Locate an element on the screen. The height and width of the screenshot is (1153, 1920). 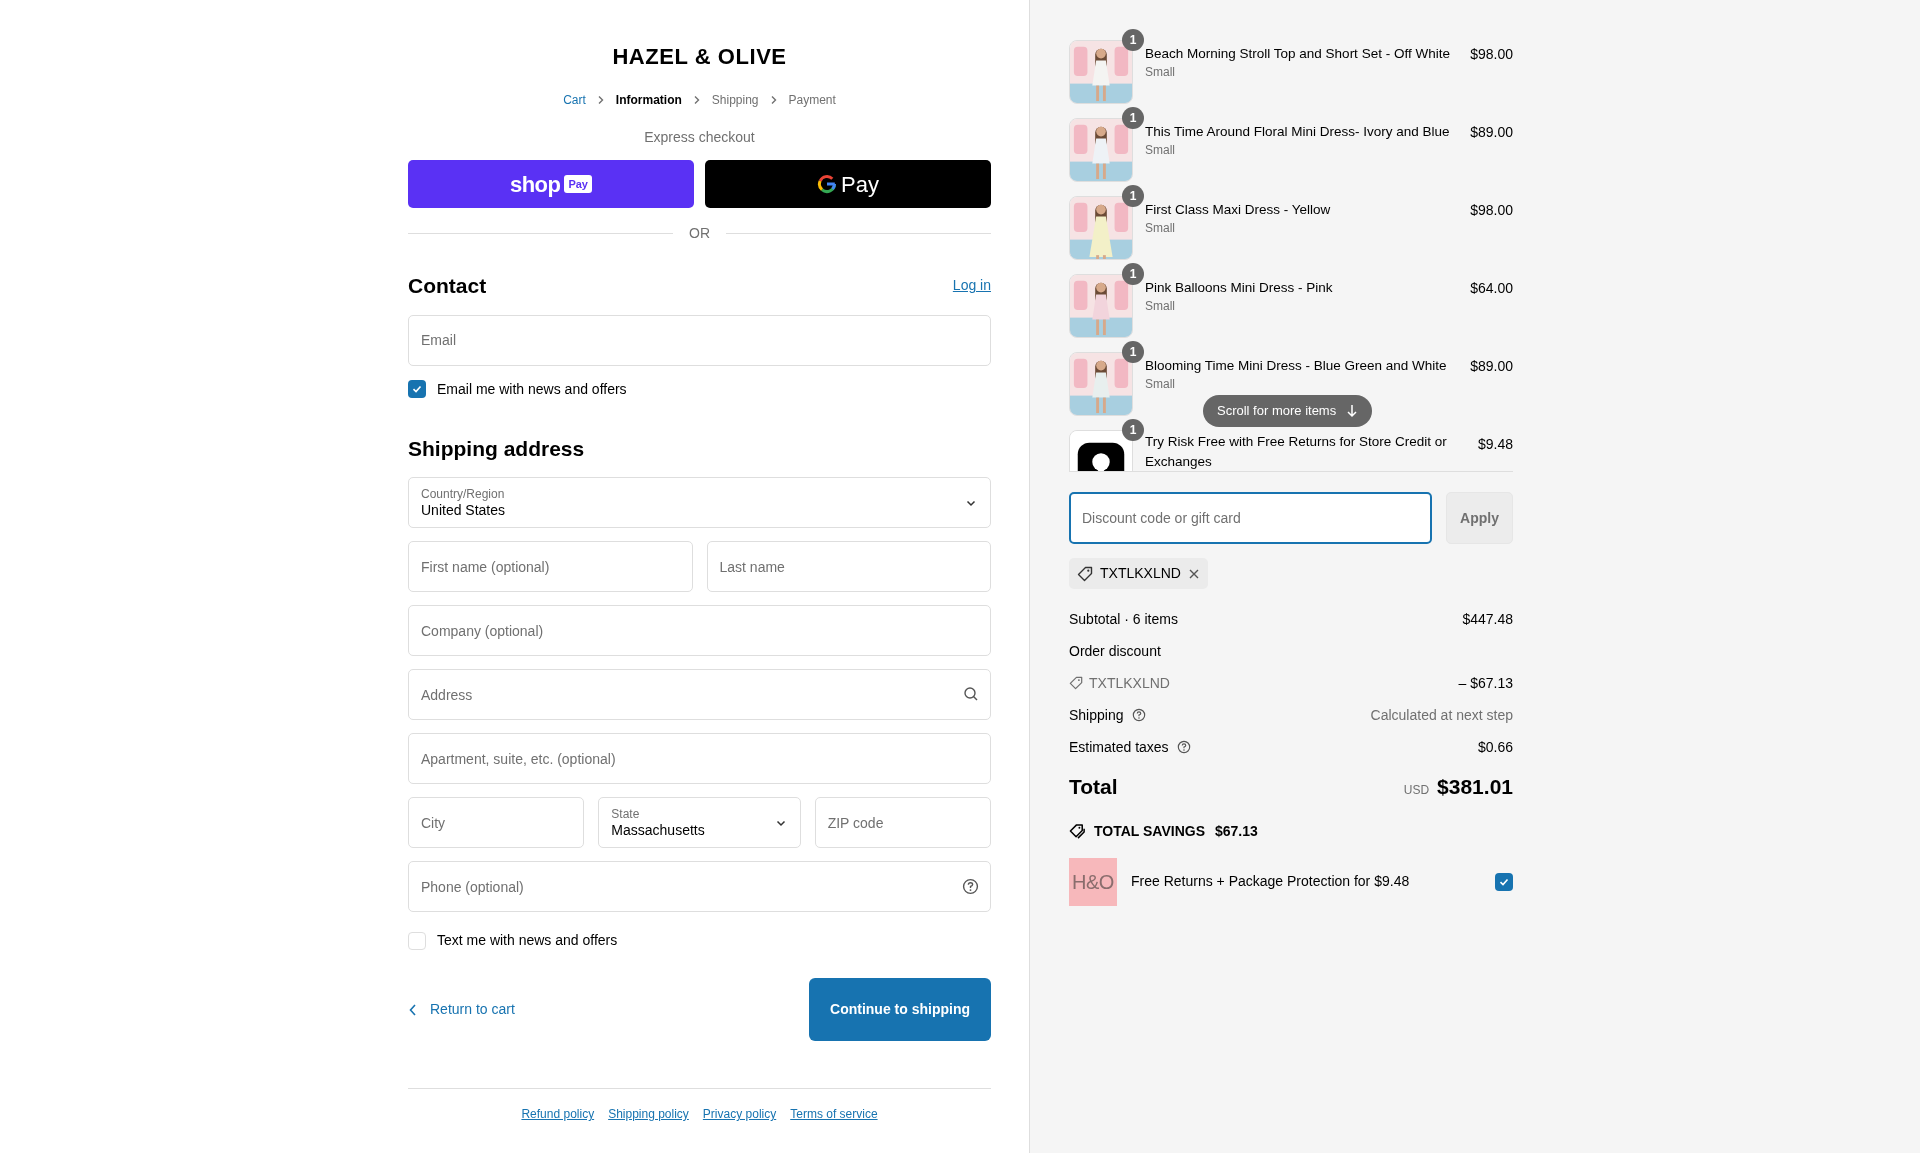
tags-icon is located at coordinates (1077, 831).